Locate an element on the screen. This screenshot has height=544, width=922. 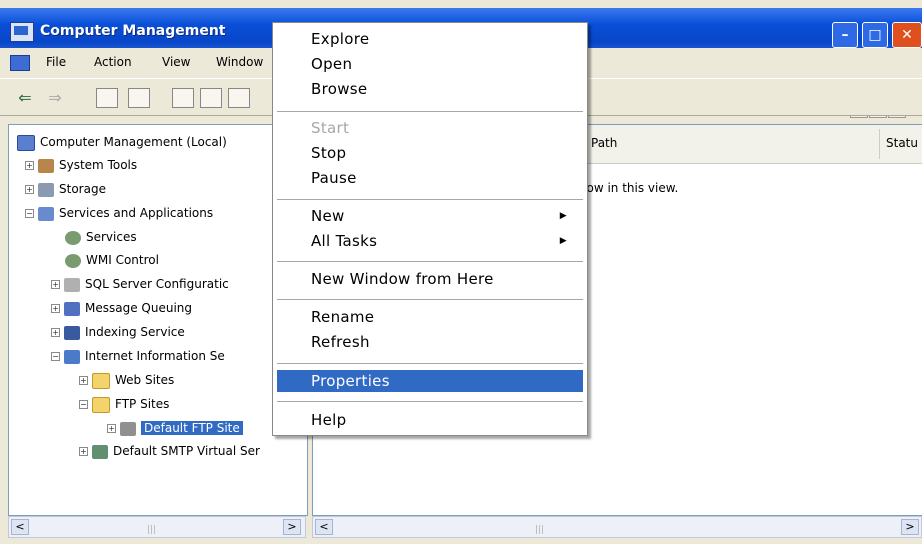
minimize-button: – is located at coordinates (845, 35).